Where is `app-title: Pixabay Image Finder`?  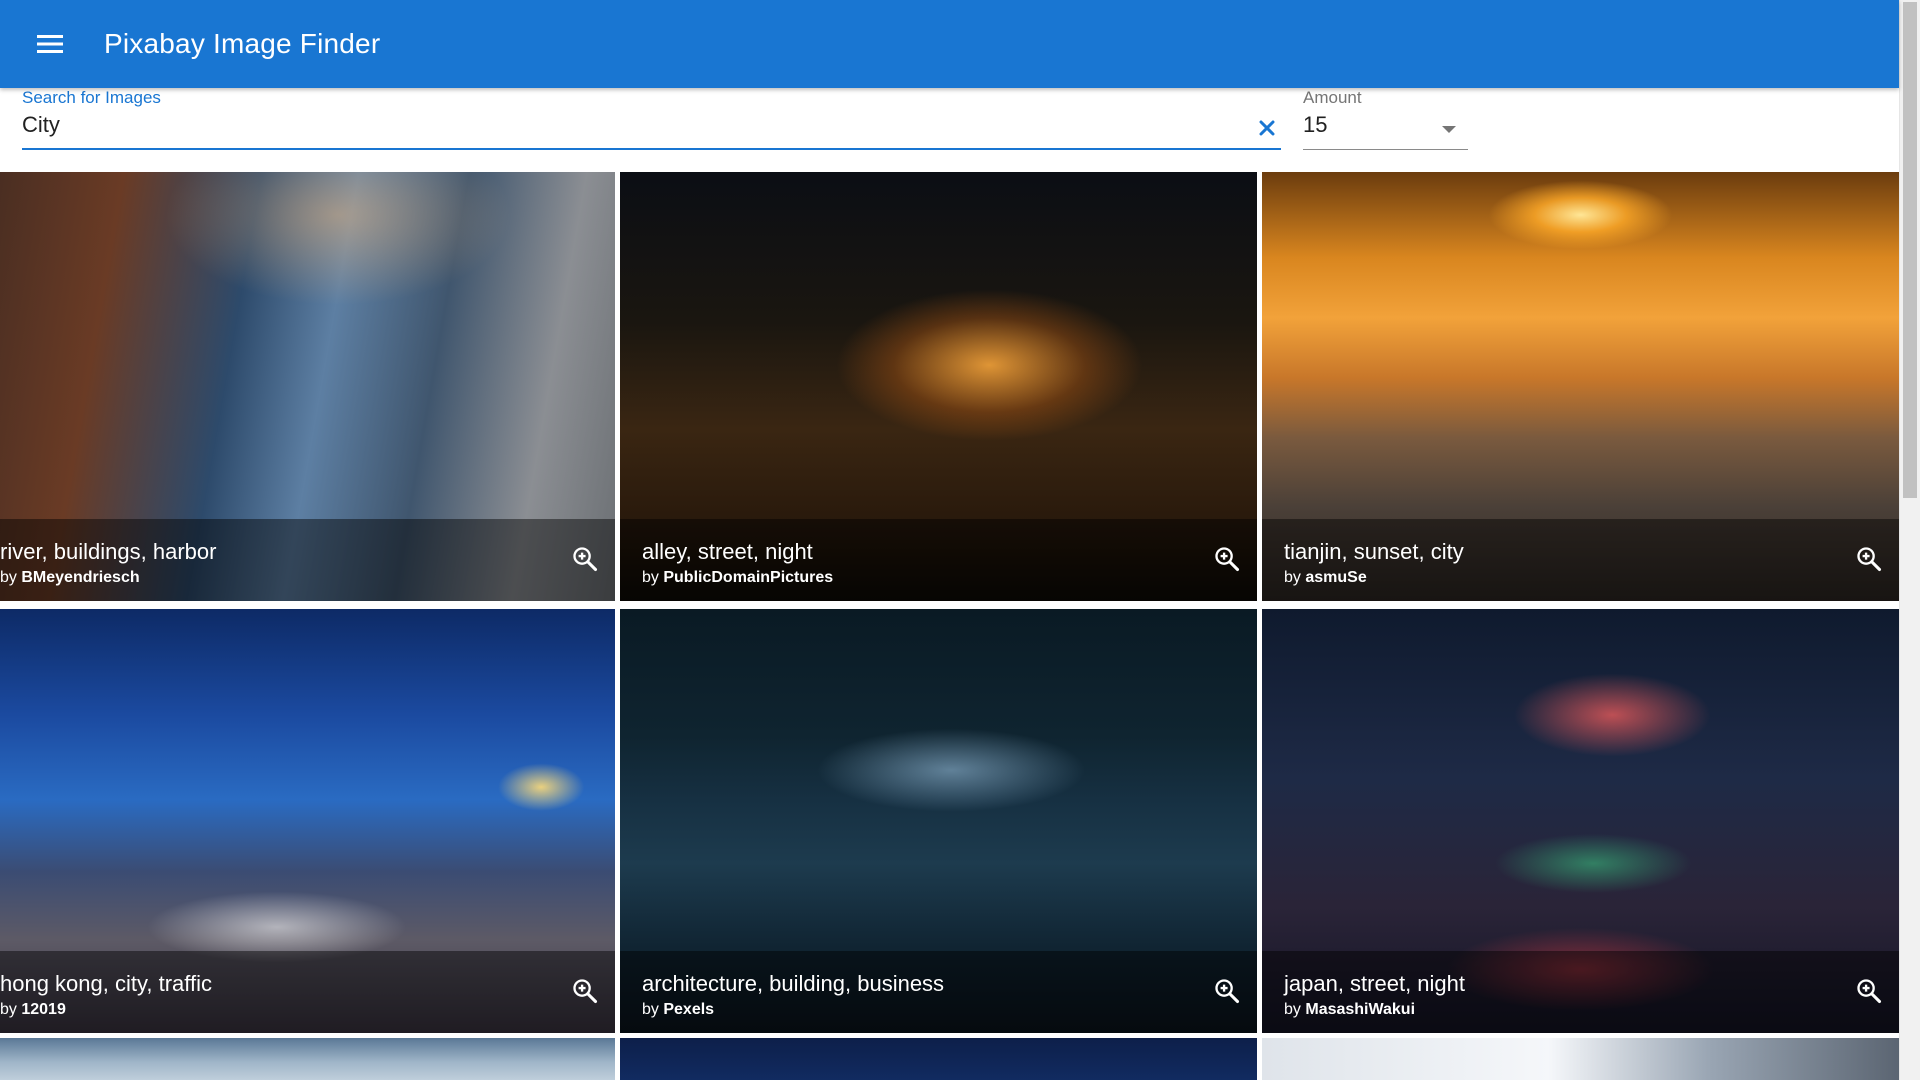 app-title: Pixabay Image Finder is located at coordinates (242, 43).